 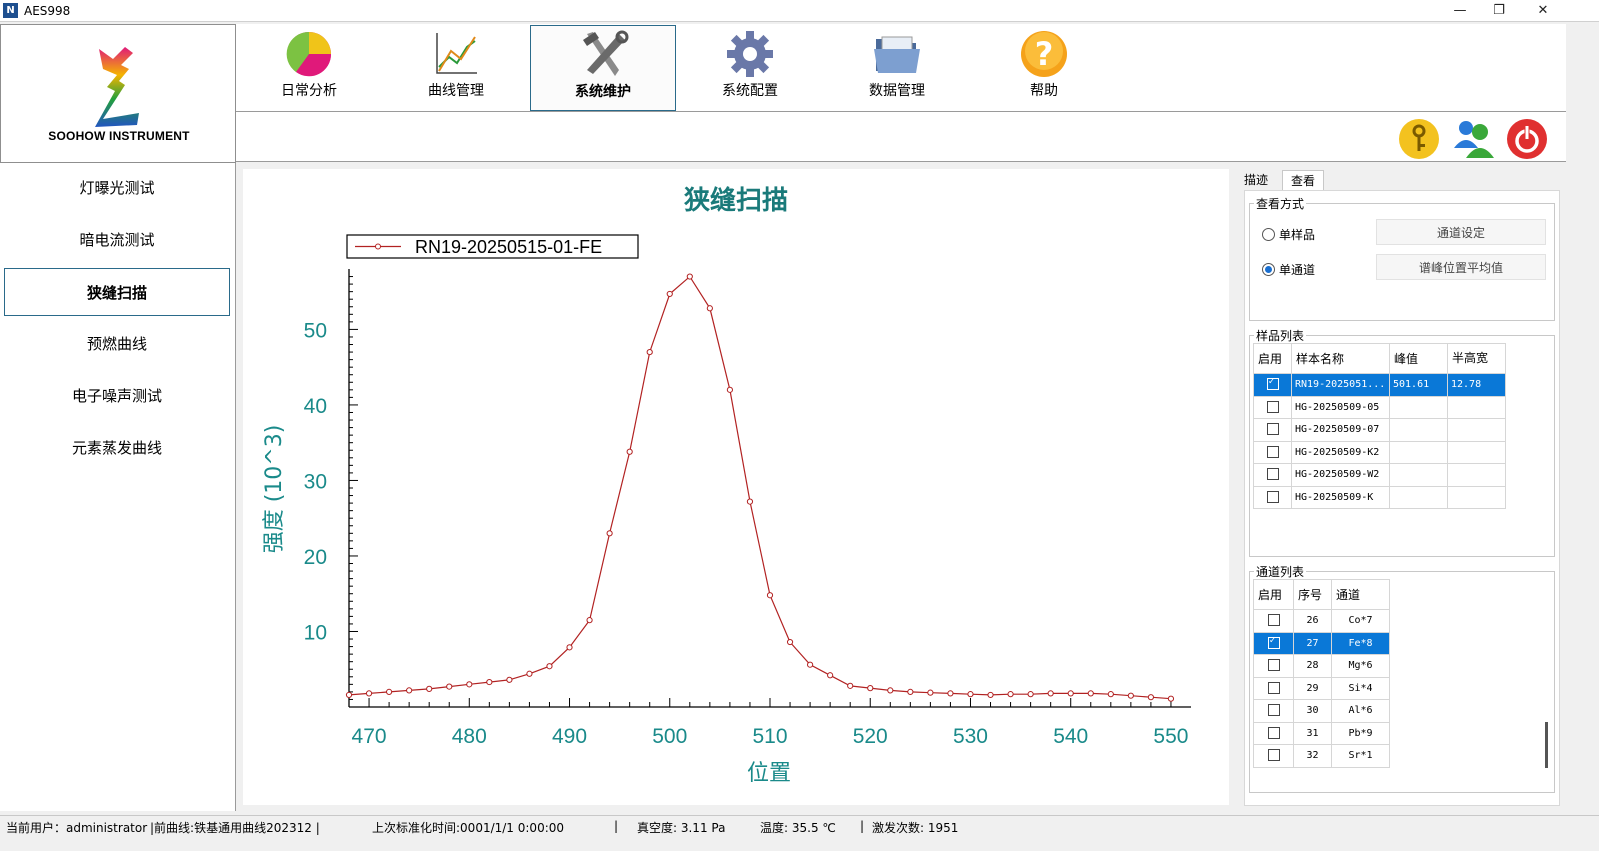 I want to click on table-row: 32 Sr*1, so click(x=1321, y=756).